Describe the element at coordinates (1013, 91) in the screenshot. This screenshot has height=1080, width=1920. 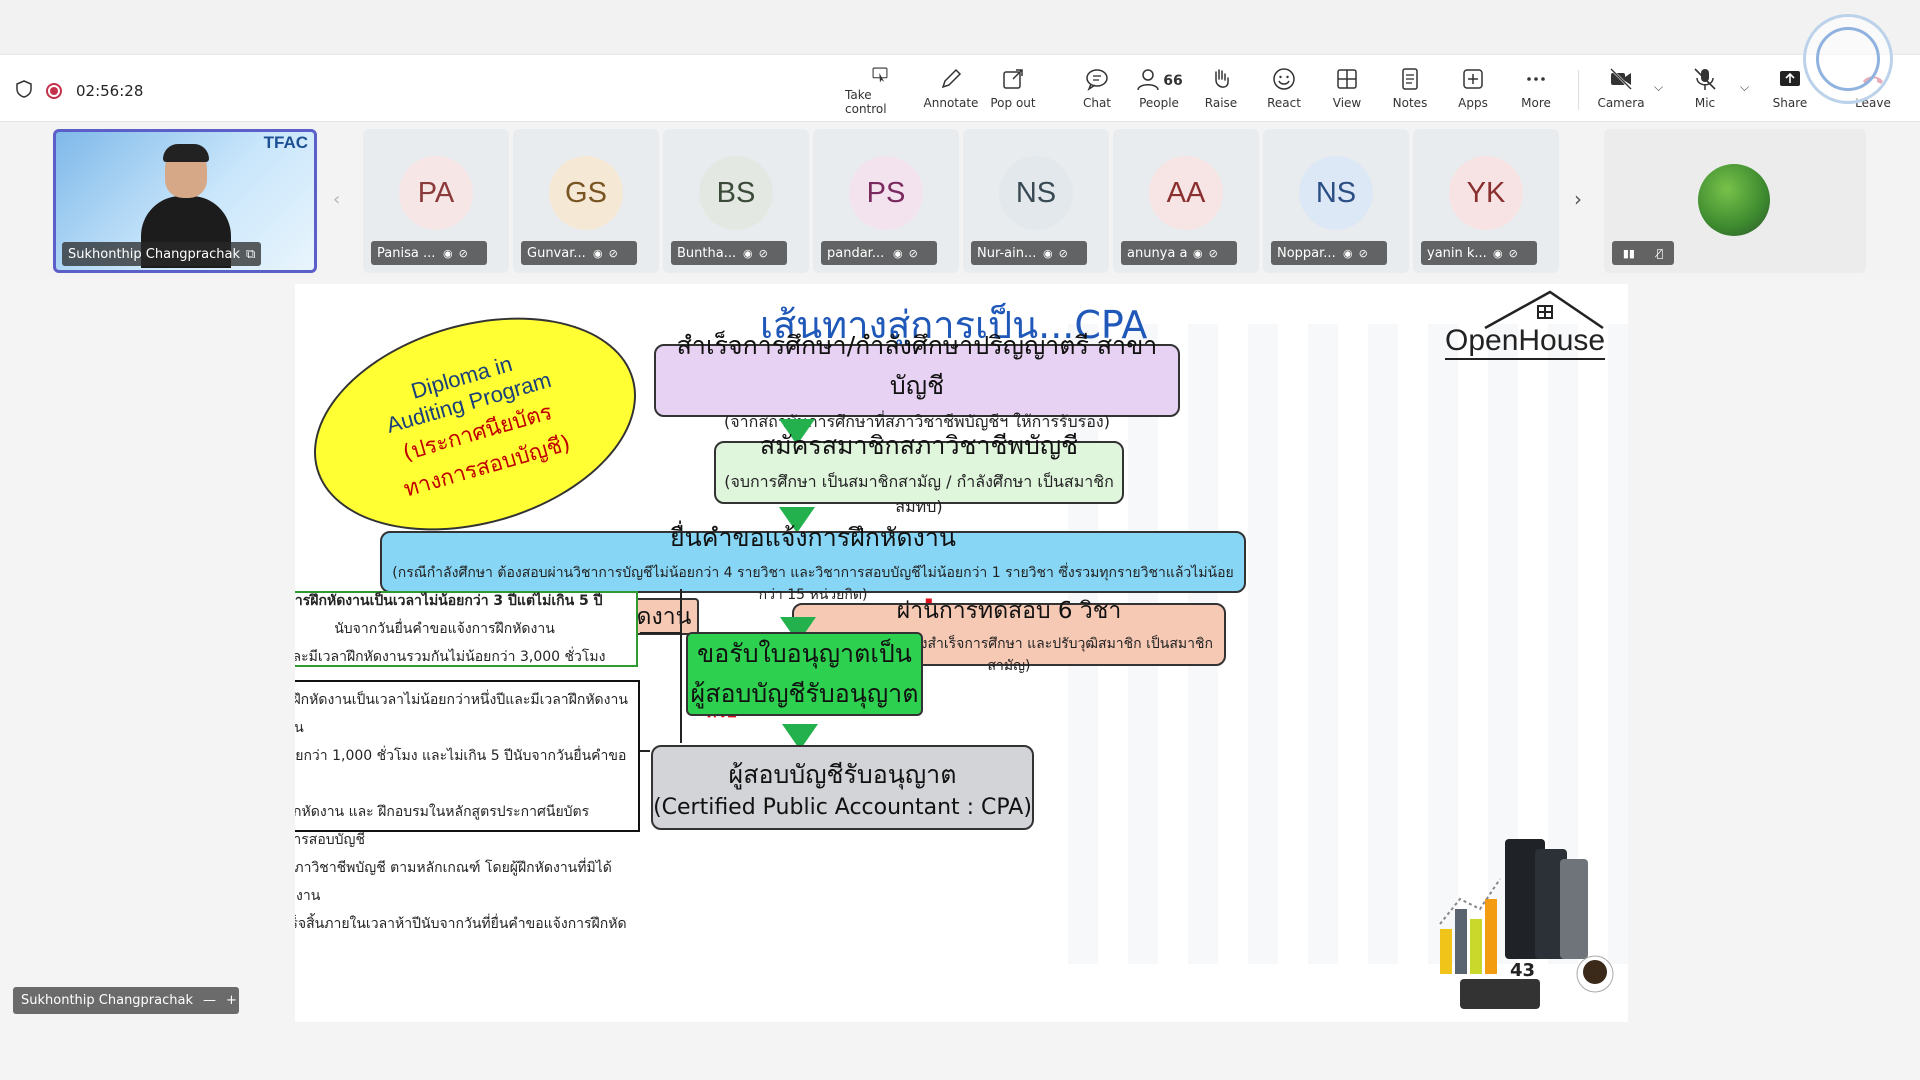
I see `pop-out-button: Pop out` at that location.